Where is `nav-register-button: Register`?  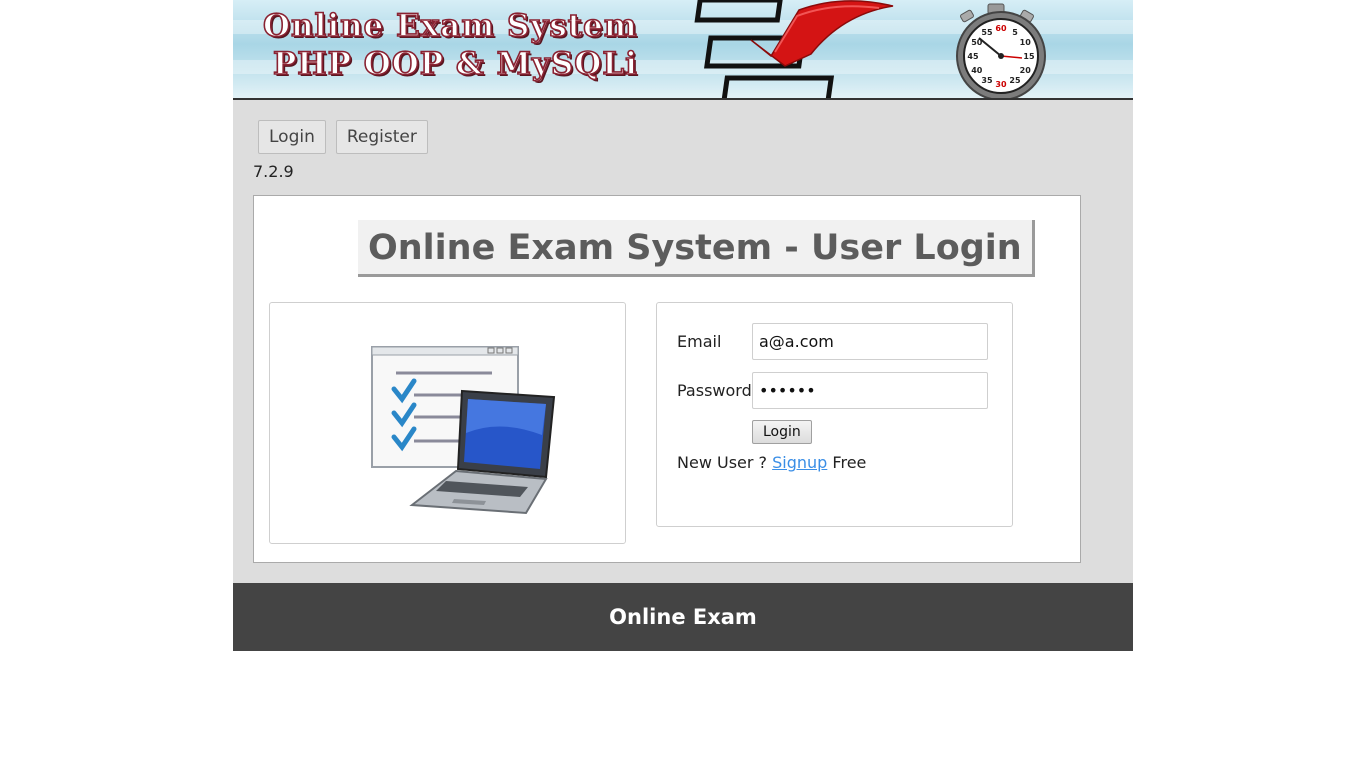
nav-register-button: Register is located at coordinates (381, 137).